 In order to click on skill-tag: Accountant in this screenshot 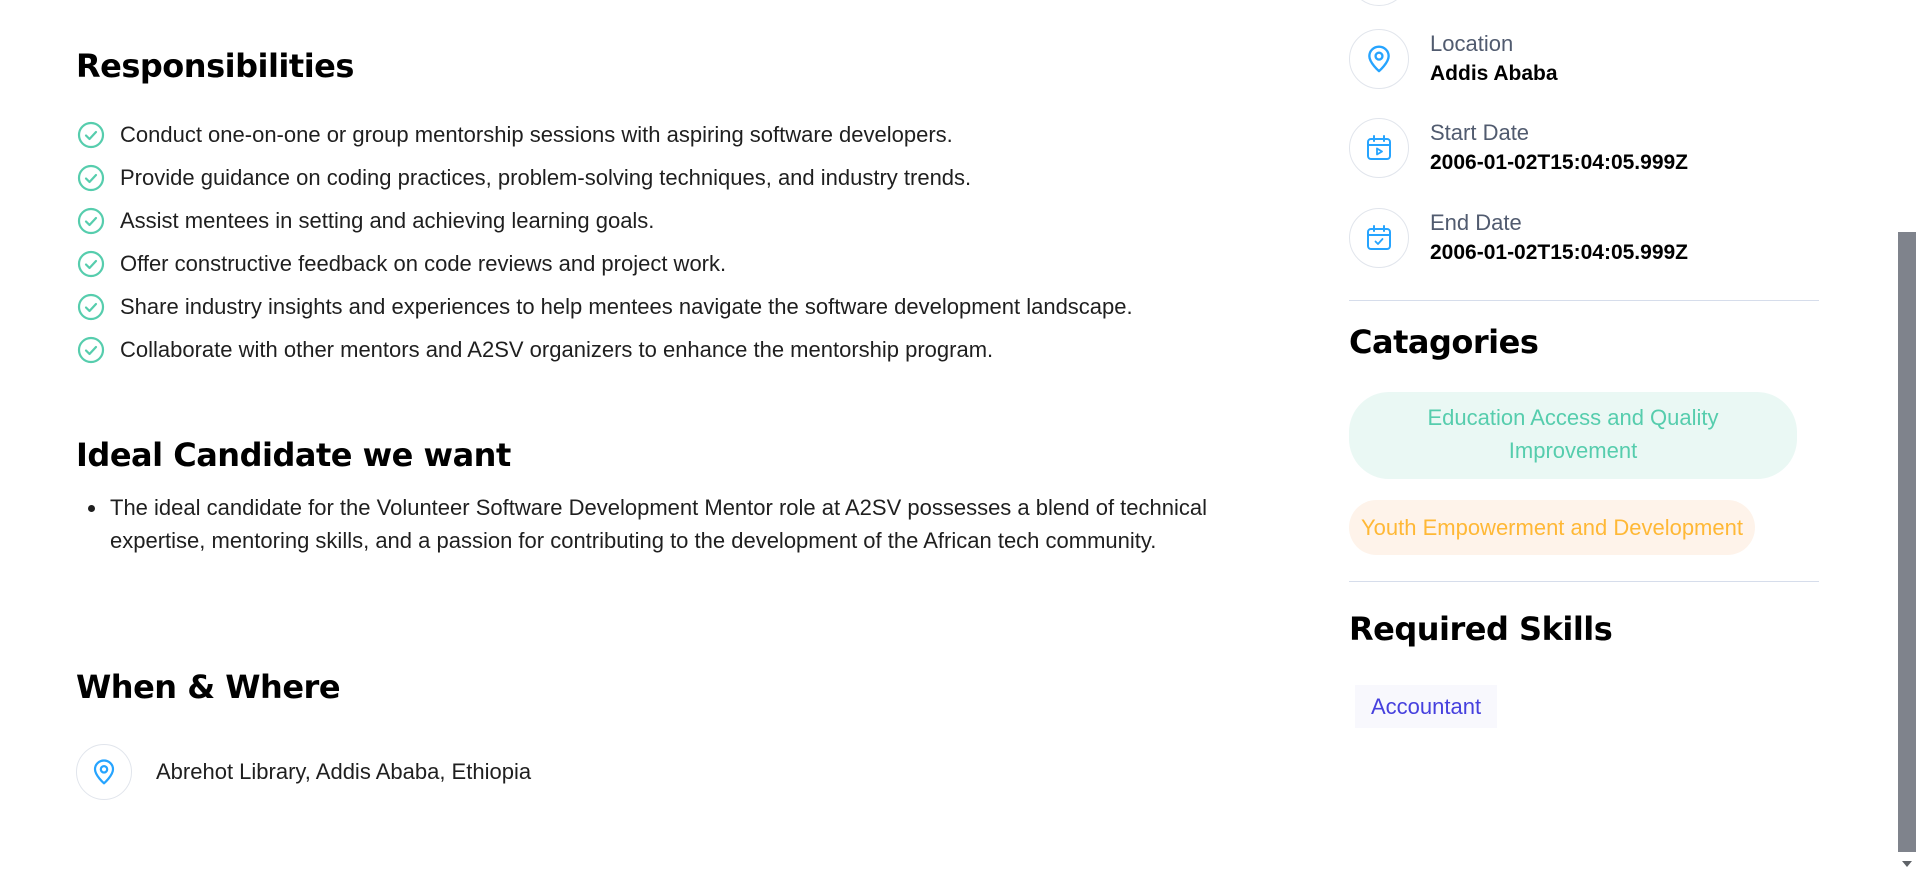, I will do `click(1426, 706)`.